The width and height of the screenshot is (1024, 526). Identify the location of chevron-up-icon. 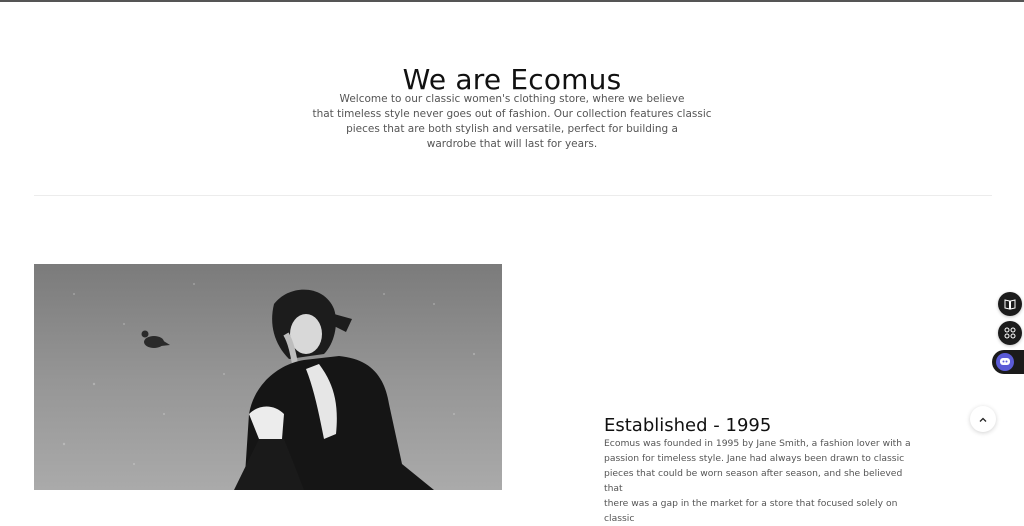
(983, 419).